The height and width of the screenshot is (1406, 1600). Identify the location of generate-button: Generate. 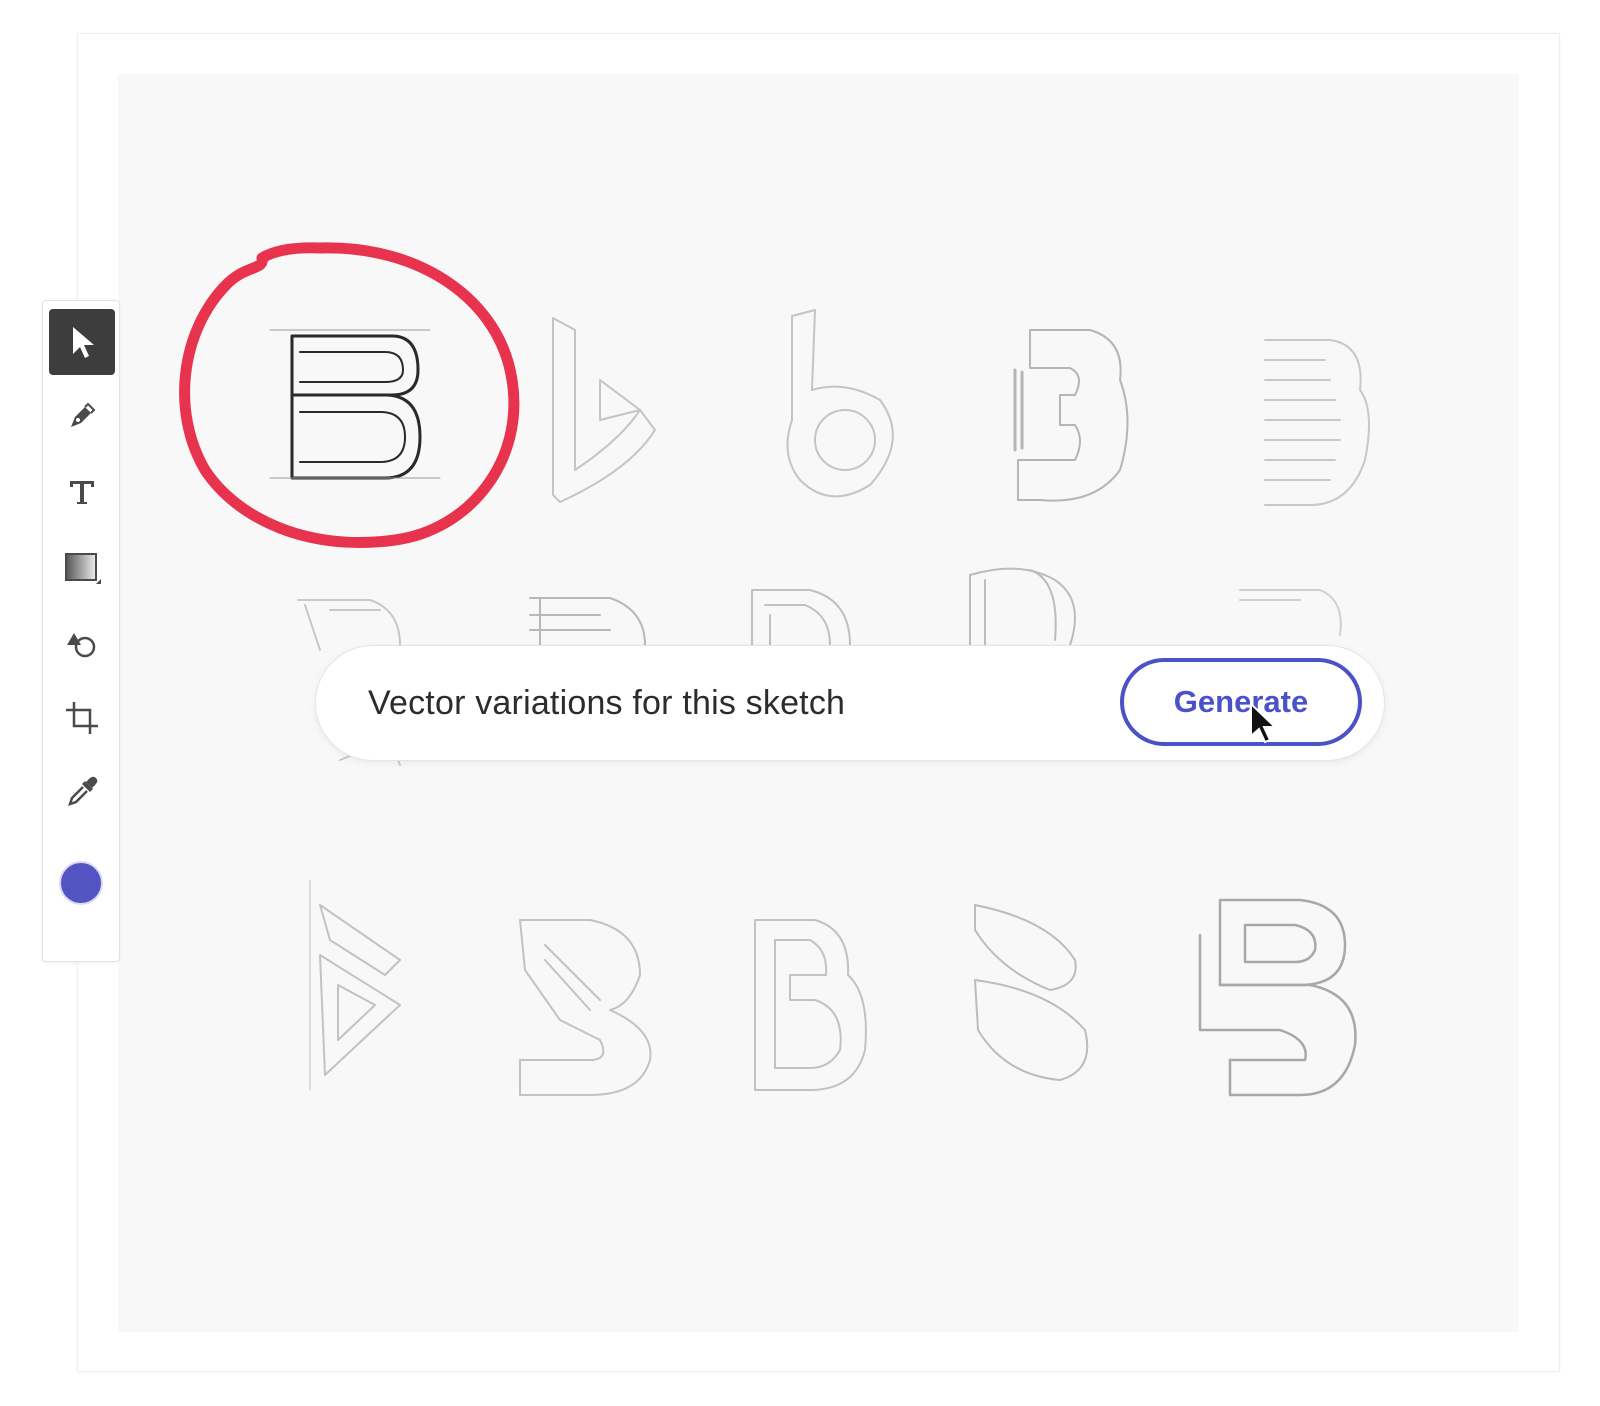
(1241, 702).